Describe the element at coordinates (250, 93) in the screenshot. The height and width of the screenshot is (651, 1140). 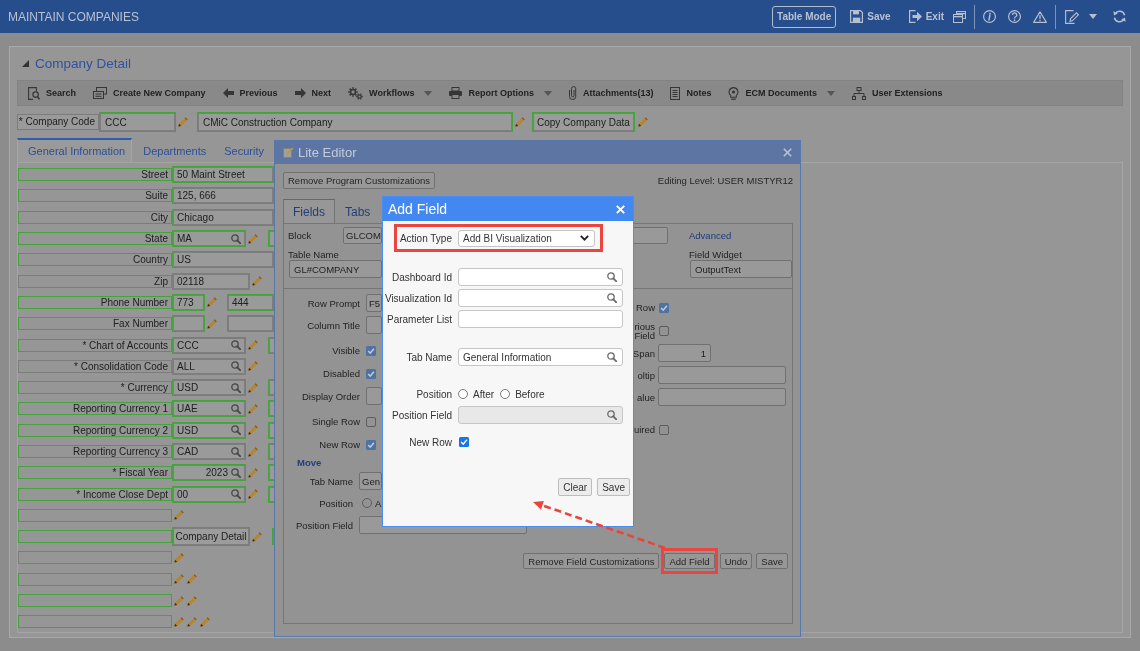
I see `previous-button: Previous` at that location.